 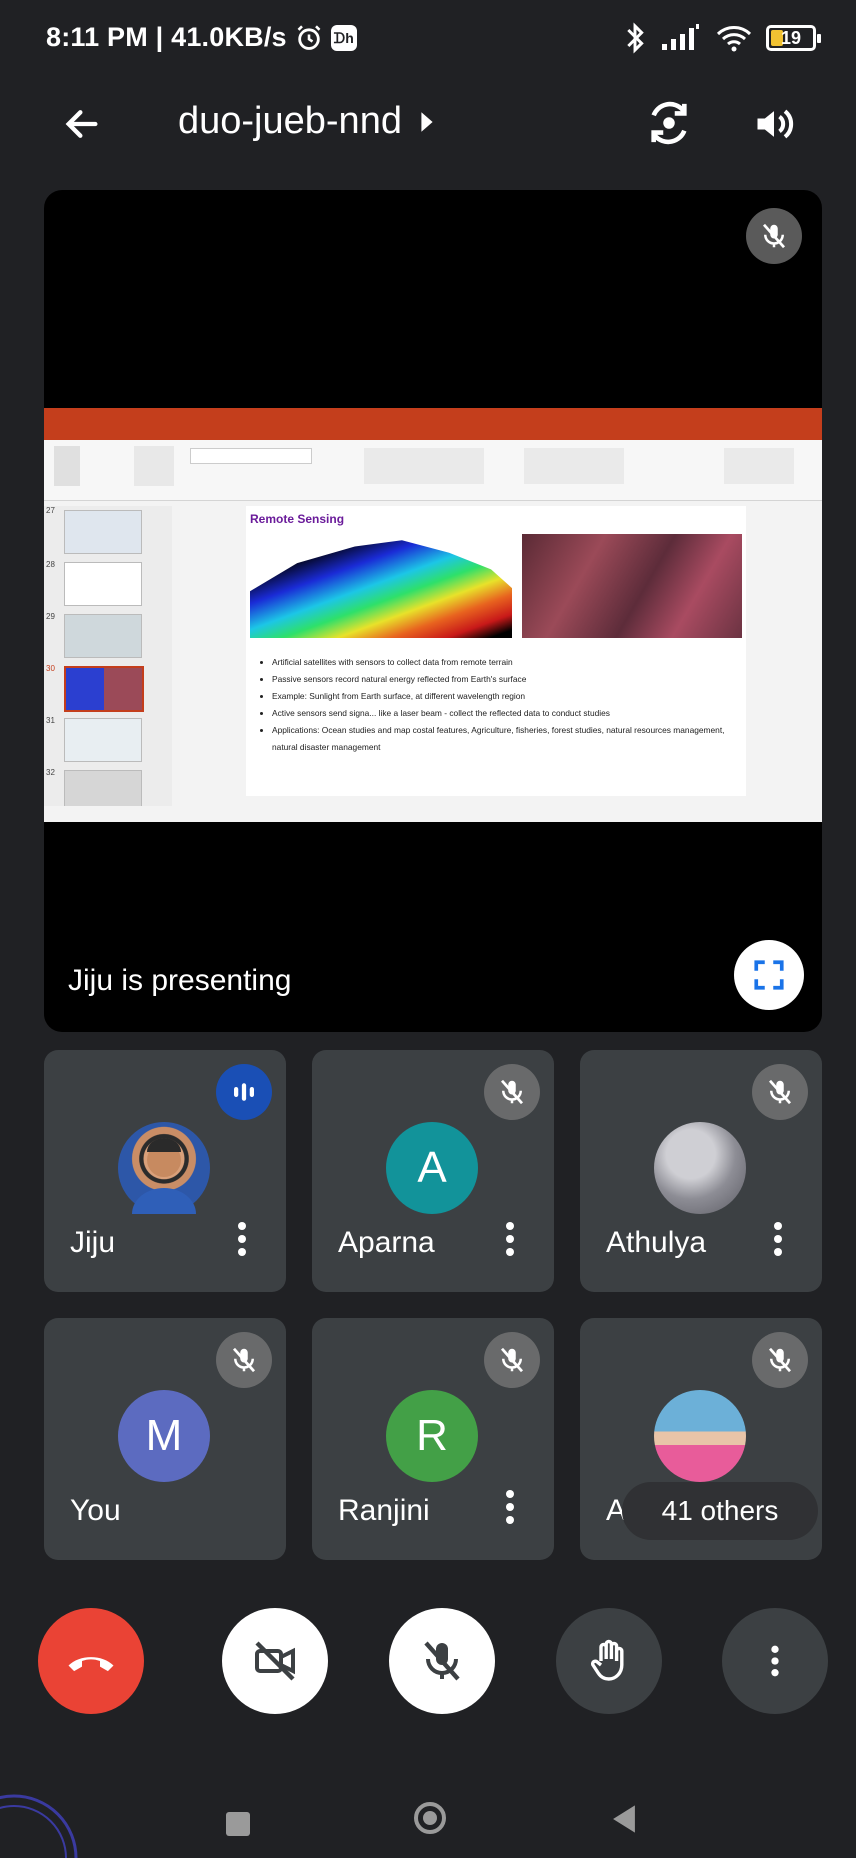 I want to click on battery-indicator: 19, so click(x=793, y=38).